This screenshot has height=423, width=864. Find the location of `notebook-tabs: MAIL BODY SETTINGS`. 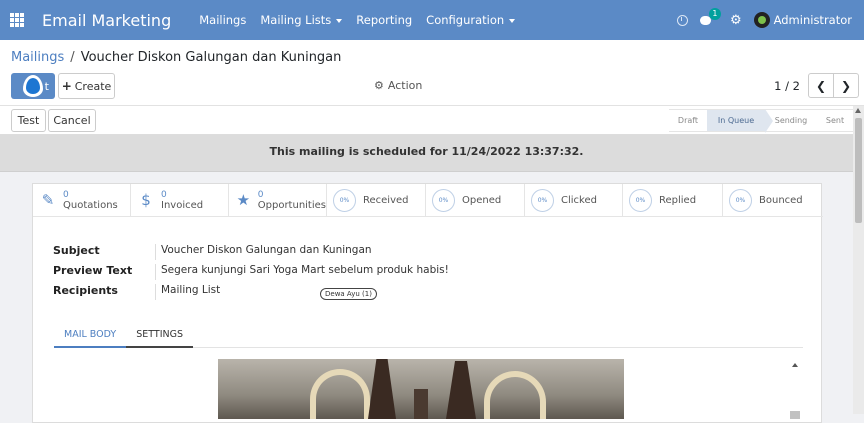

notebook-tabs: MAIL BODY SETTINGS is located at coordinates (428, 335).